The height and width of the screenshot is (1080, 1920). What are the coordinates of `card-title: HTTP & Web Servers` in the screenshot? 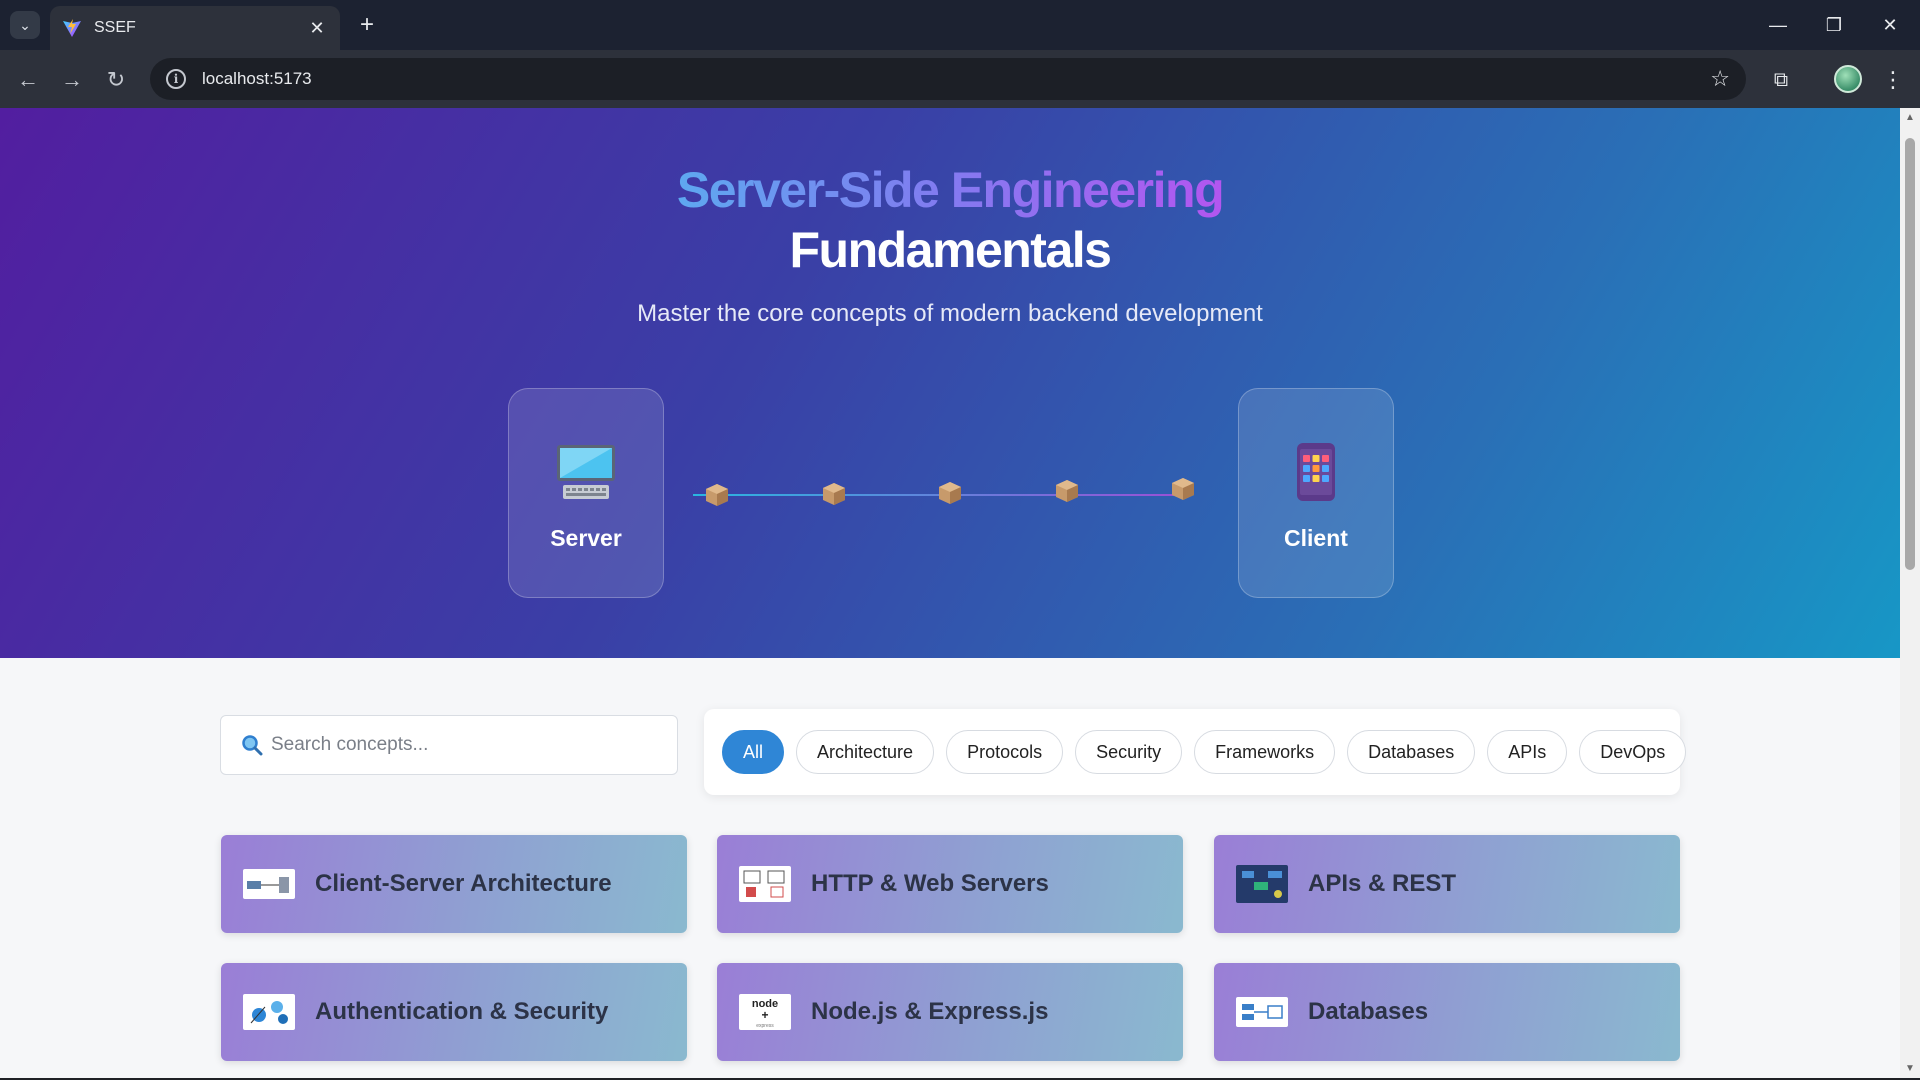 It's located at (930, 883).